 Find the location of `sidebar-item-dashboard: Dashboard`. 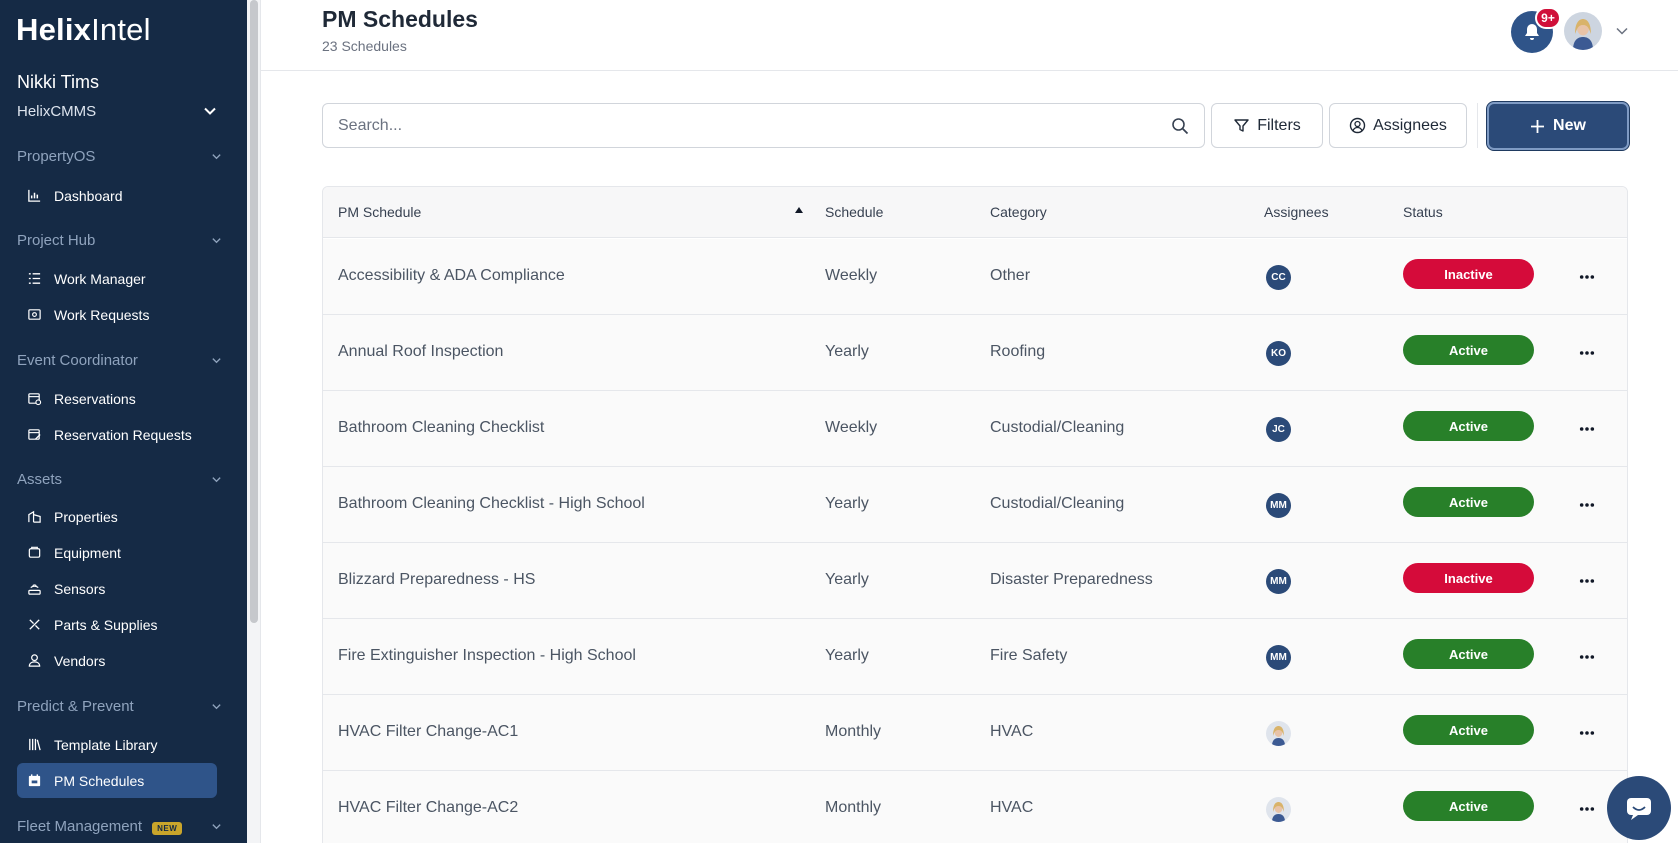

sidebar-item-dashboard: Dashboard is located at coordinates (117, 195).